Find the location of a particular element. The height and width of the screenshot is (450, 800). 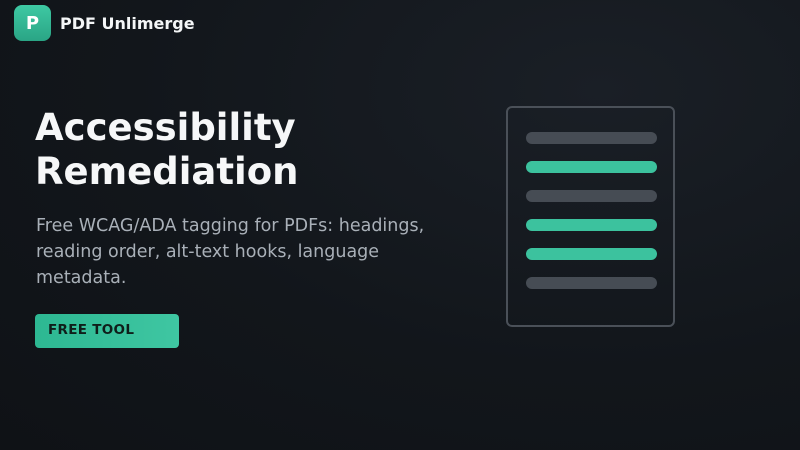

brand-name: PDF Unlimerge is located at coordinates (127, 23).